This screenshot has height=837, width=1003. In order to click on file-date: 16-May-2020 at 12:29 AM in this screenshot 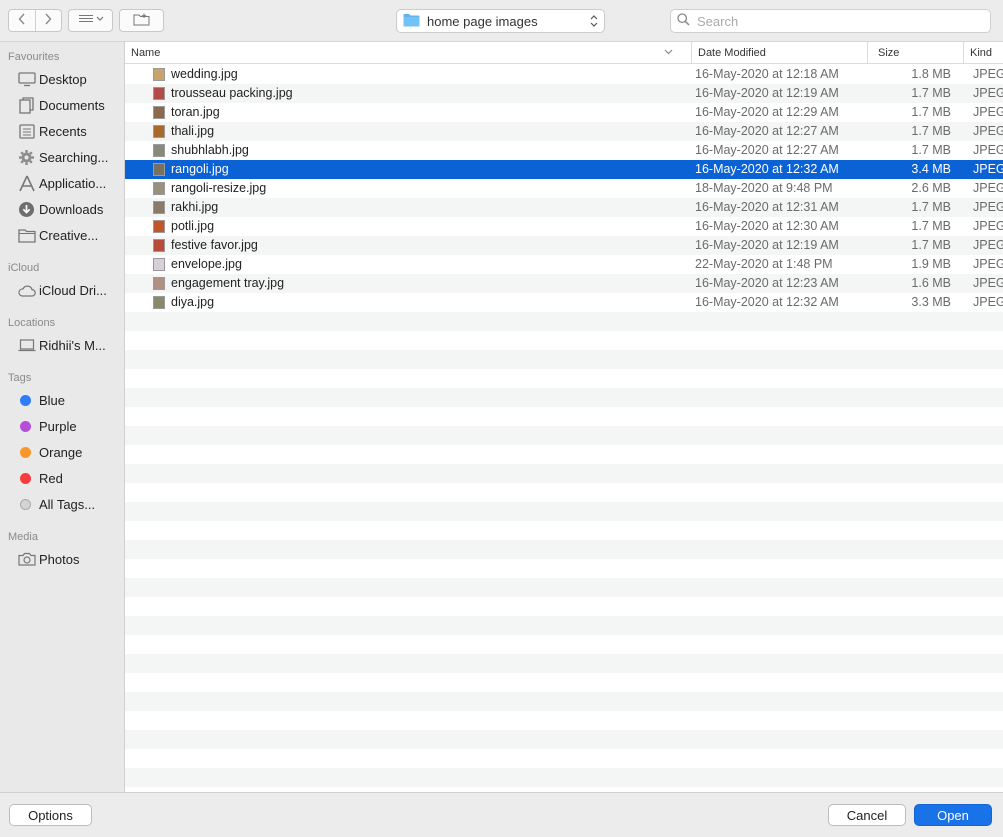, I will do `click(767, 112)`.